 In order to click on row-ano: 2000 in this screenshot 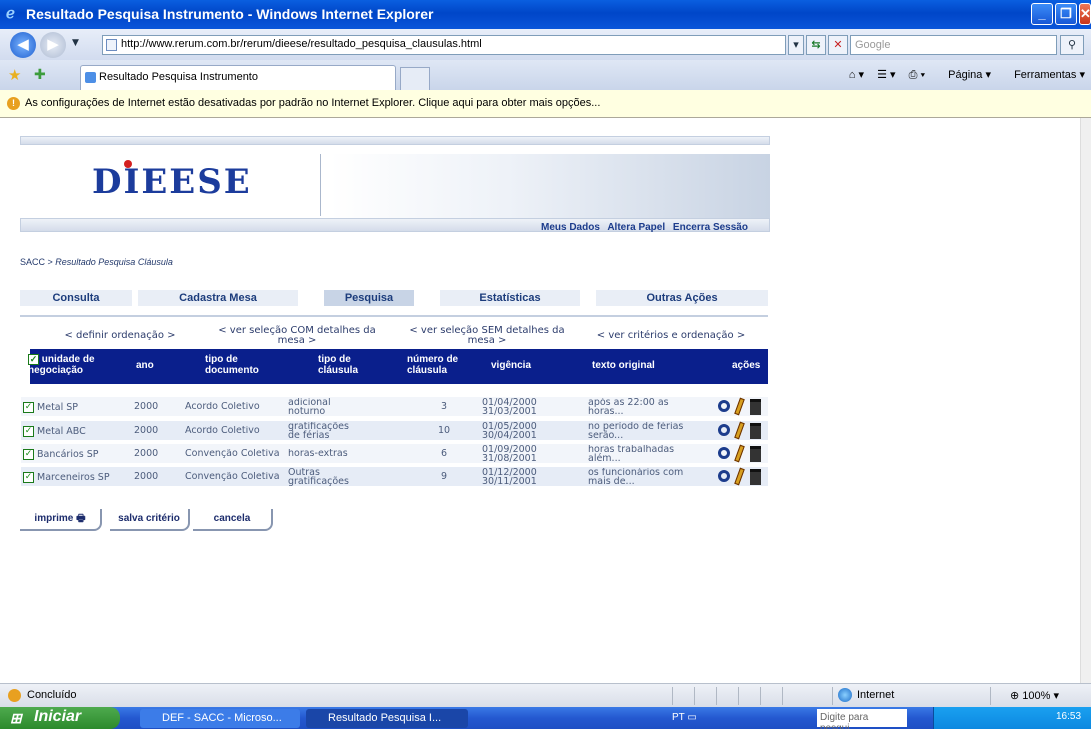, I will do `click(146, 476)`.